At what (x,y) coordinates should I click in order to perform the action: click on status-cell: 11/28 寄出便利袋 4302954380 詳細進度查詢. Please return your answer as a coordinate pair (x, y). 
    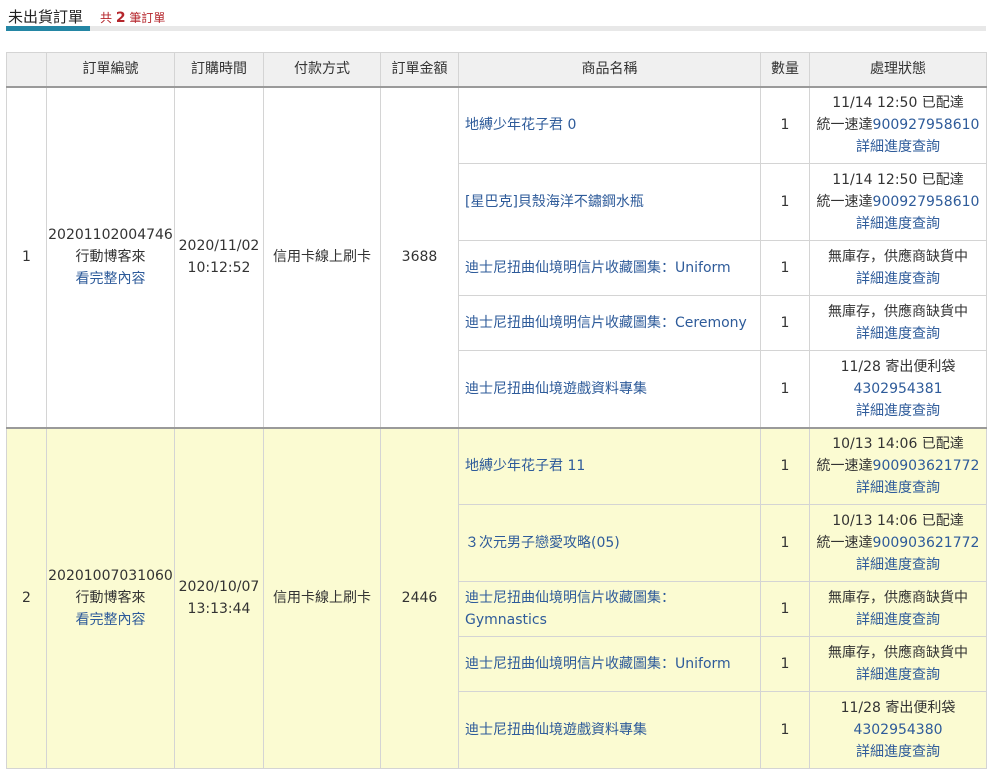
    Looking at the image, I should click on (898, 730).